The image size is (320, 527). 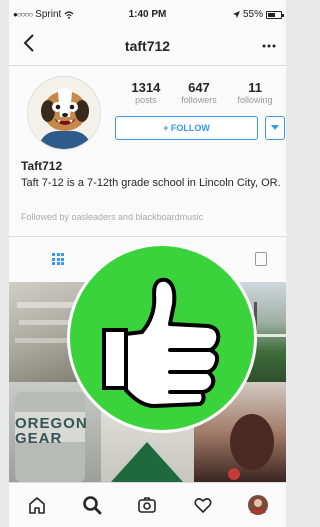 What do you see at coordinates (269, 43) in the screenshot?
I see `more-options-button` at bounding box center [269, 43].